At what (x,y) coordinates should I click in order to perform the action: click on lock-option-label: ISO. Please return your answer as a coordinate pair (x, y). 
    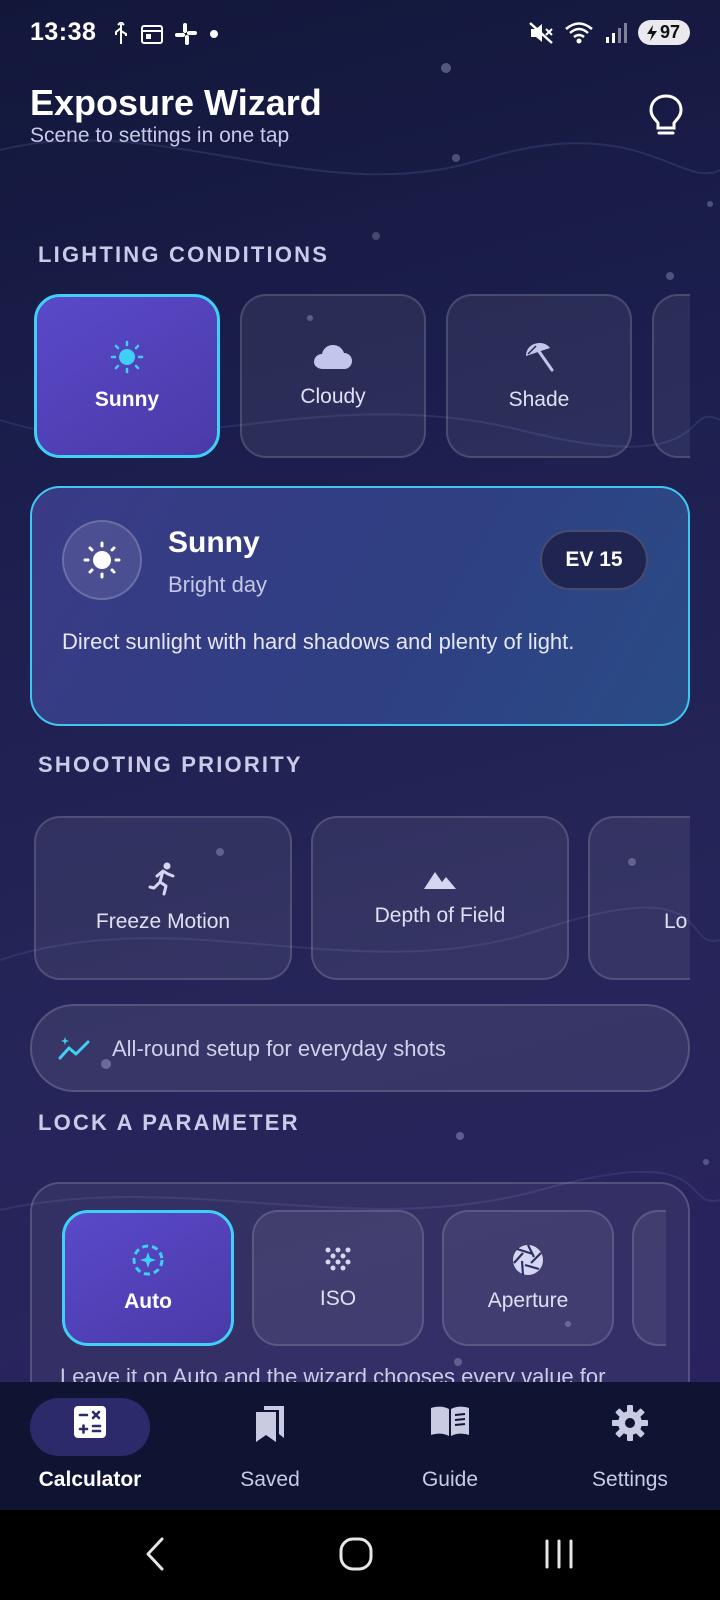
    Looking at the image, I should click on (338, 1298).